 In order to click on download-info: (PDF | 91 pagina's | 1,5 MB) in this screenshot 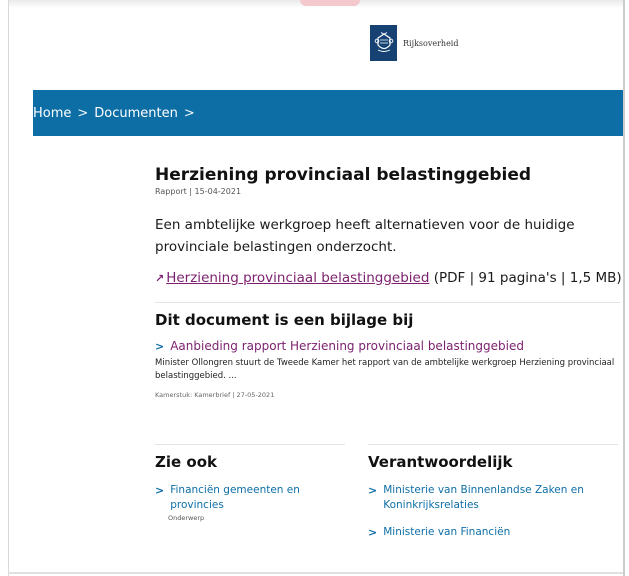, I will do `click(527, 278)`.